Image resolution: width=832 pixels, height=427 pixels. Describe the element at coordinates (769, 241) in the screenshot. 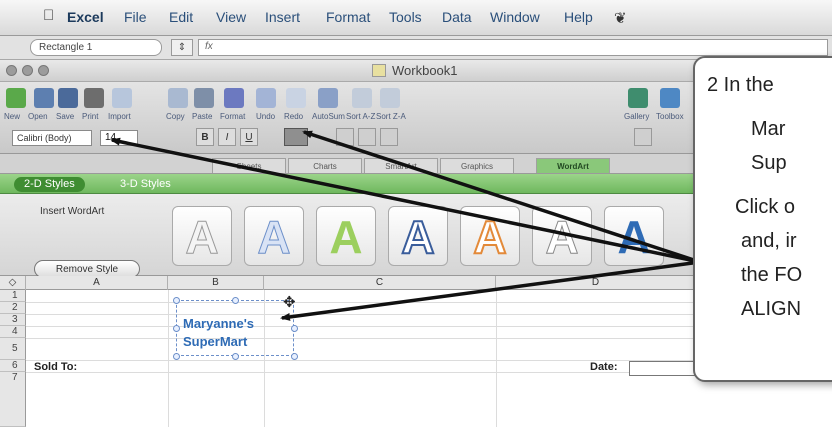

I see `callout-line: and, ir` at that location.